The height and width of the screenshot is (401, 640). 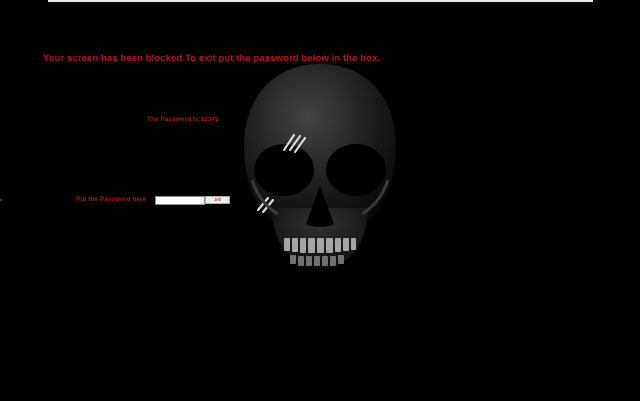 What do you see at coordinates (180, 200) in the screenshot?
I see `password-input` at bounding box center [180, 200].